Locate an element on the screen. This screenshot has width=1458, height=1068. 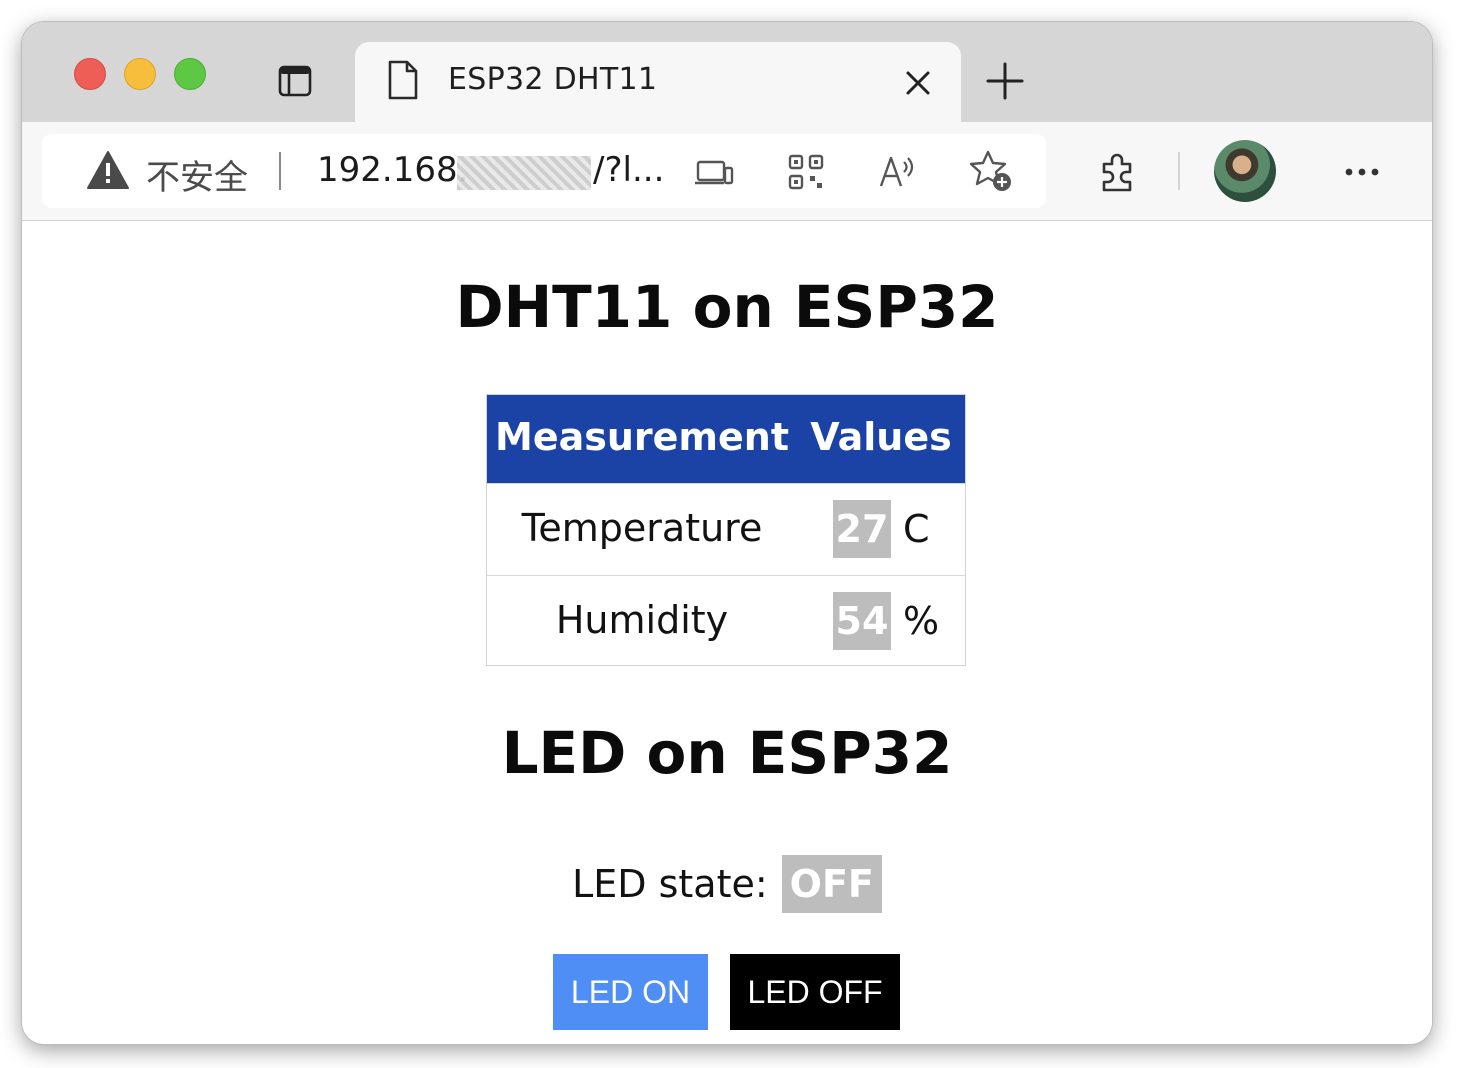
device-icon is located at coordinates (714, 172).